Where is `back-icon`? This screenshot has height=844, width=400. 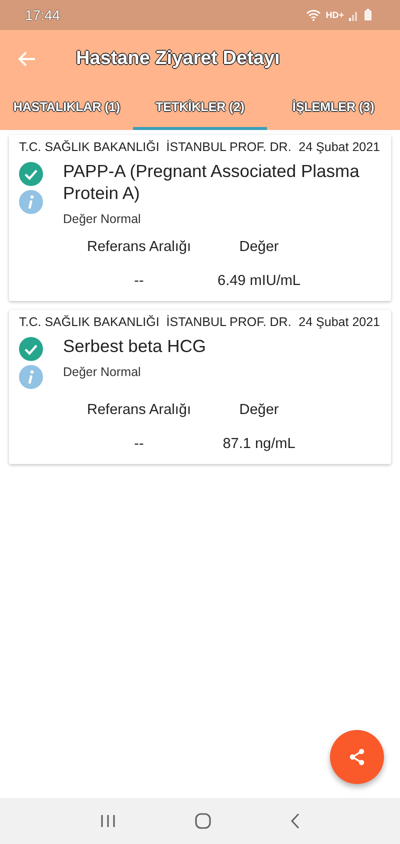 back-icon is located at coordinates (295, 821).